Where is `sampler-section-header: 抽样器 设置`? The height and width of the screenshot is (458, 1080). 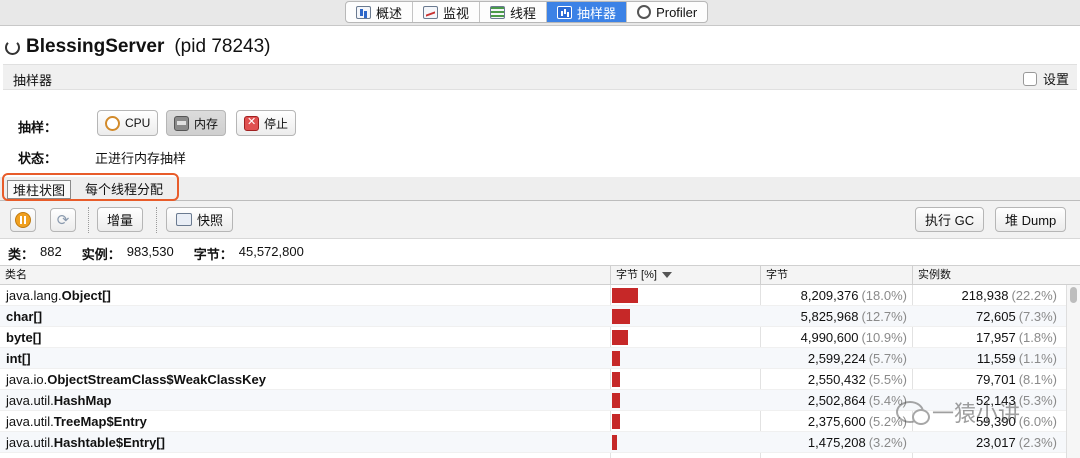
sampler-section-header: 抽样器 设置 is located at coordinates (540, 77).